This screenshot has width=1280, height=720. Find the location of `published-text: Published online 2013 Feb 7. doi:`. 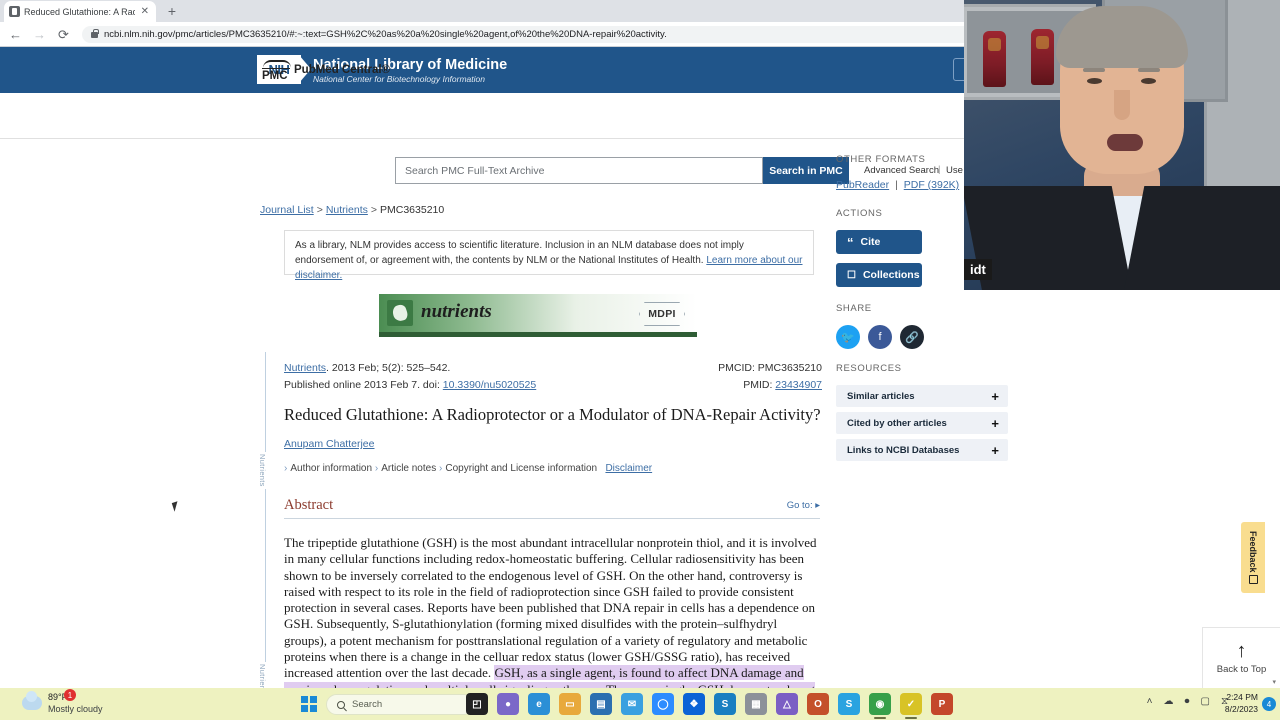

published-text: Published online 2013 Feb 7. doi: is located at coordinates (363, 385).